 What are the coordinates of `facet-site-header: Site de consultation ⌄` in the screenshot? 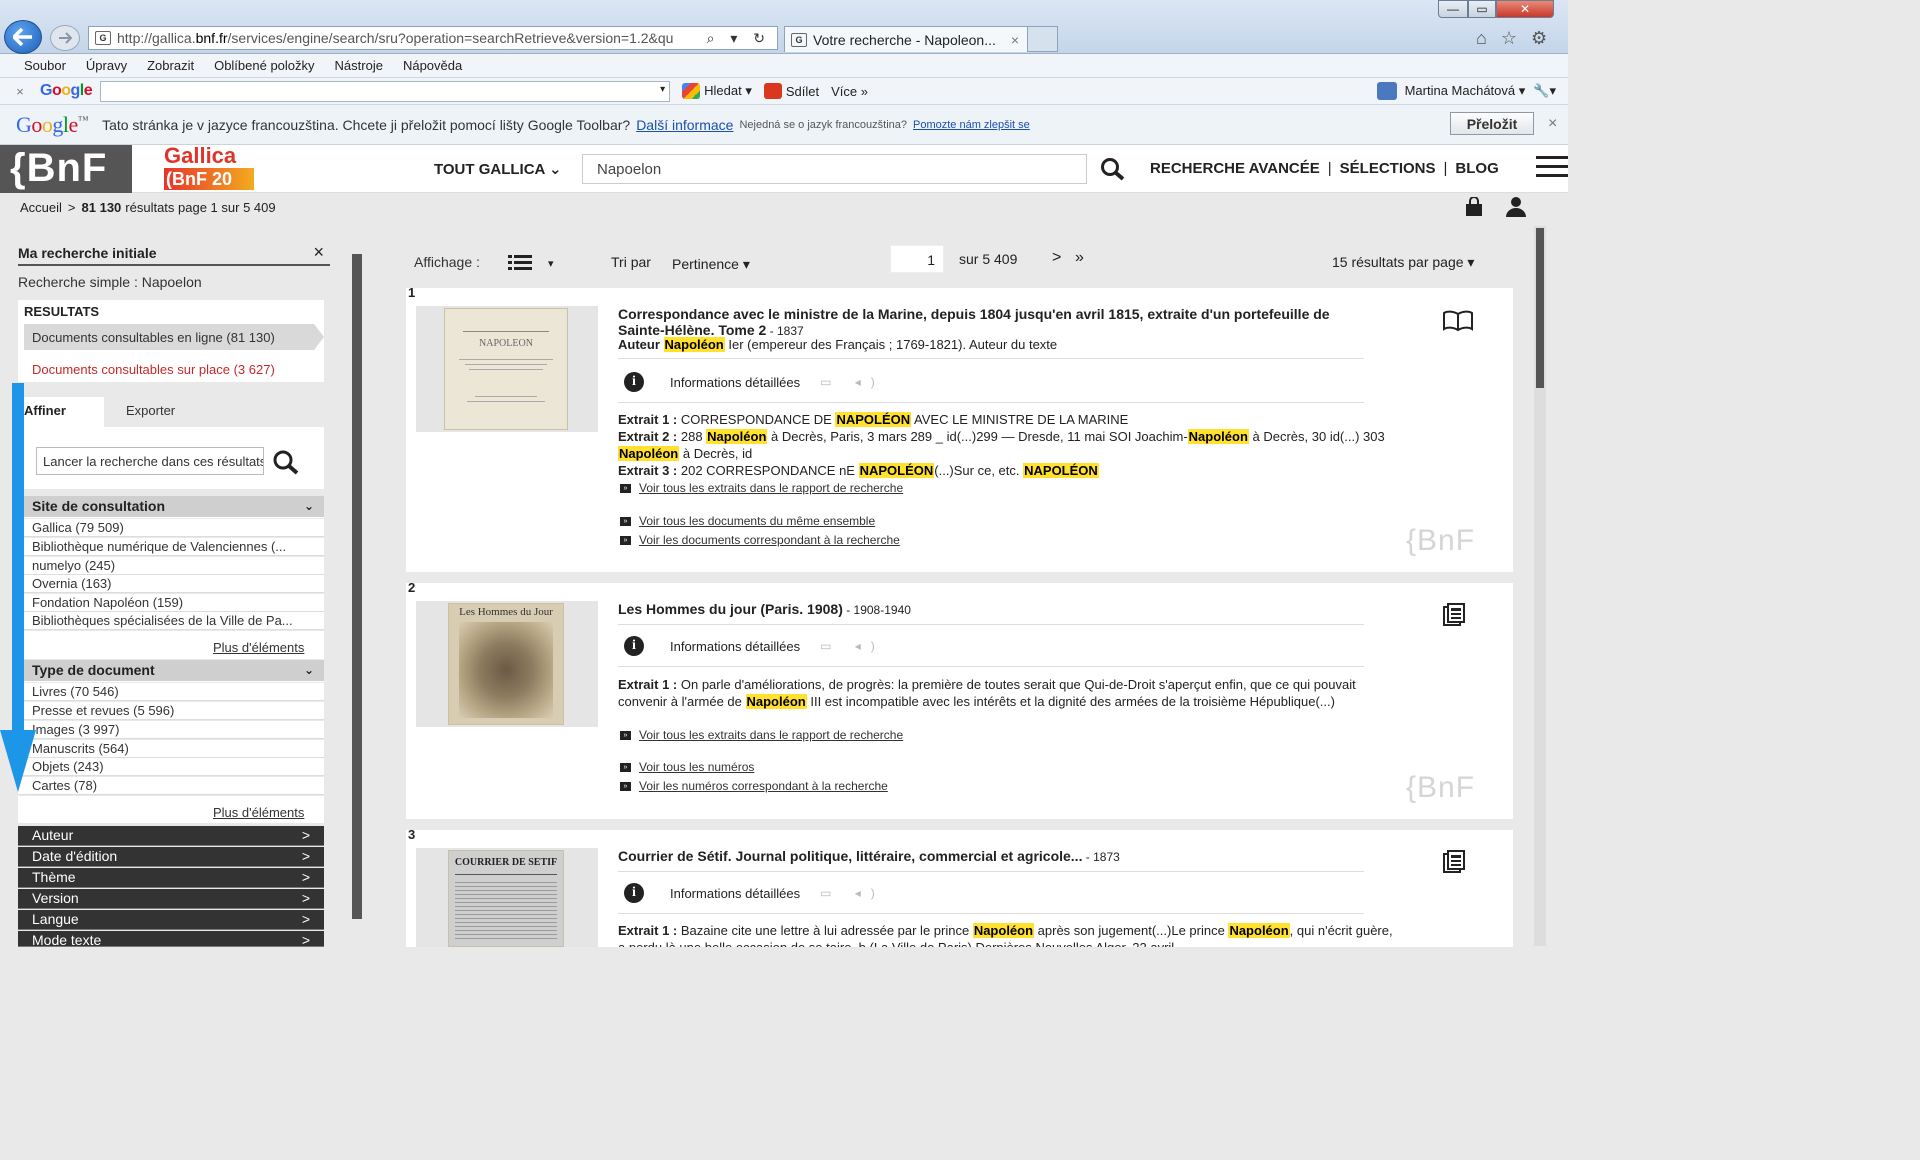 It's located at (171, 507).